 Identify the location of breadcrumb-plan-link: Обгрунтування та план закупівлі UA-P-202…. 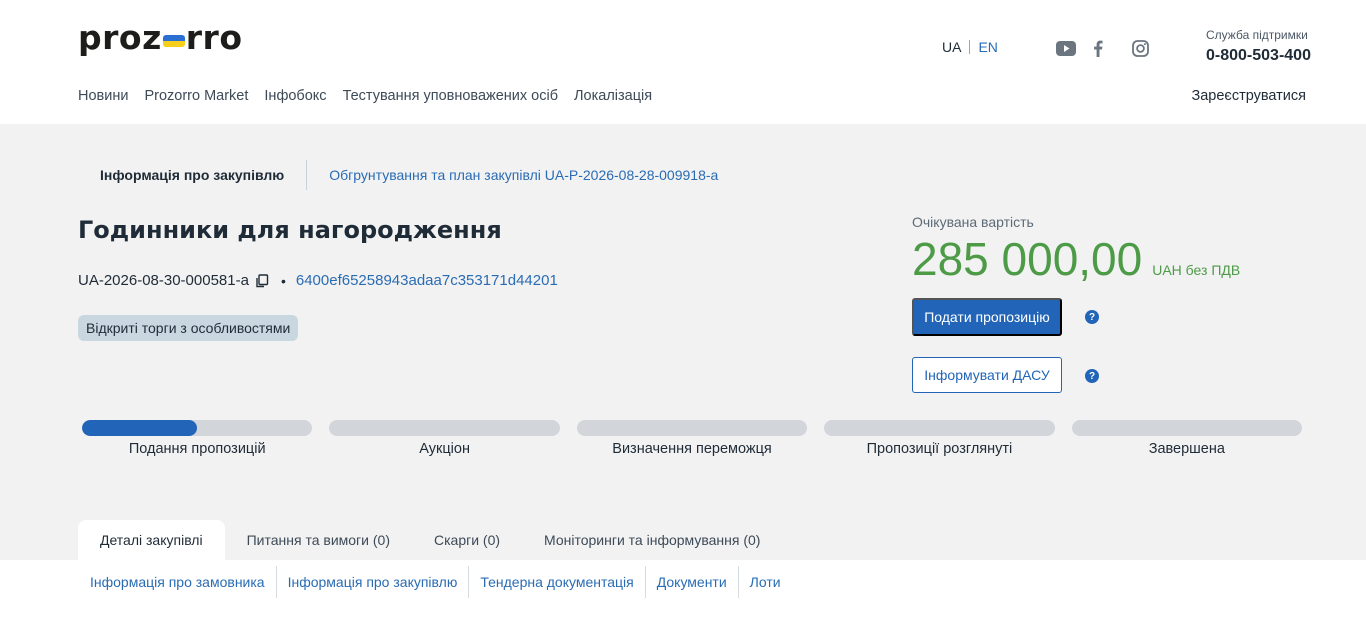
(523, 175).